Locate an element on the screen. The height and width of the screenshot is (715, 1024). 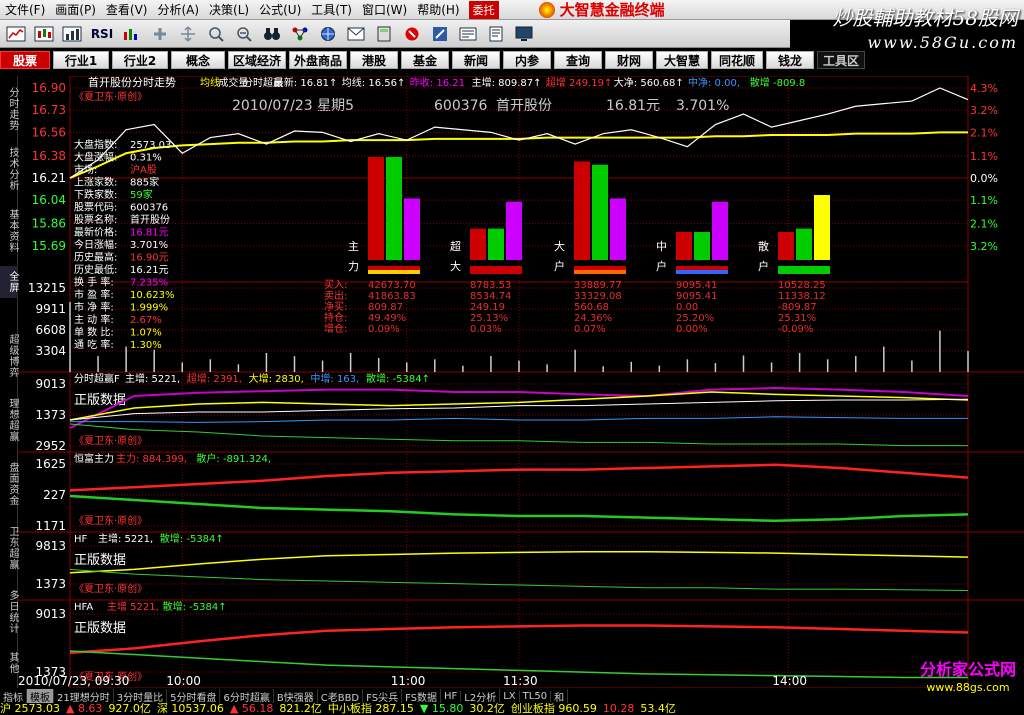
menu-tools: 工具(T) is located at coordinates (331, 9).